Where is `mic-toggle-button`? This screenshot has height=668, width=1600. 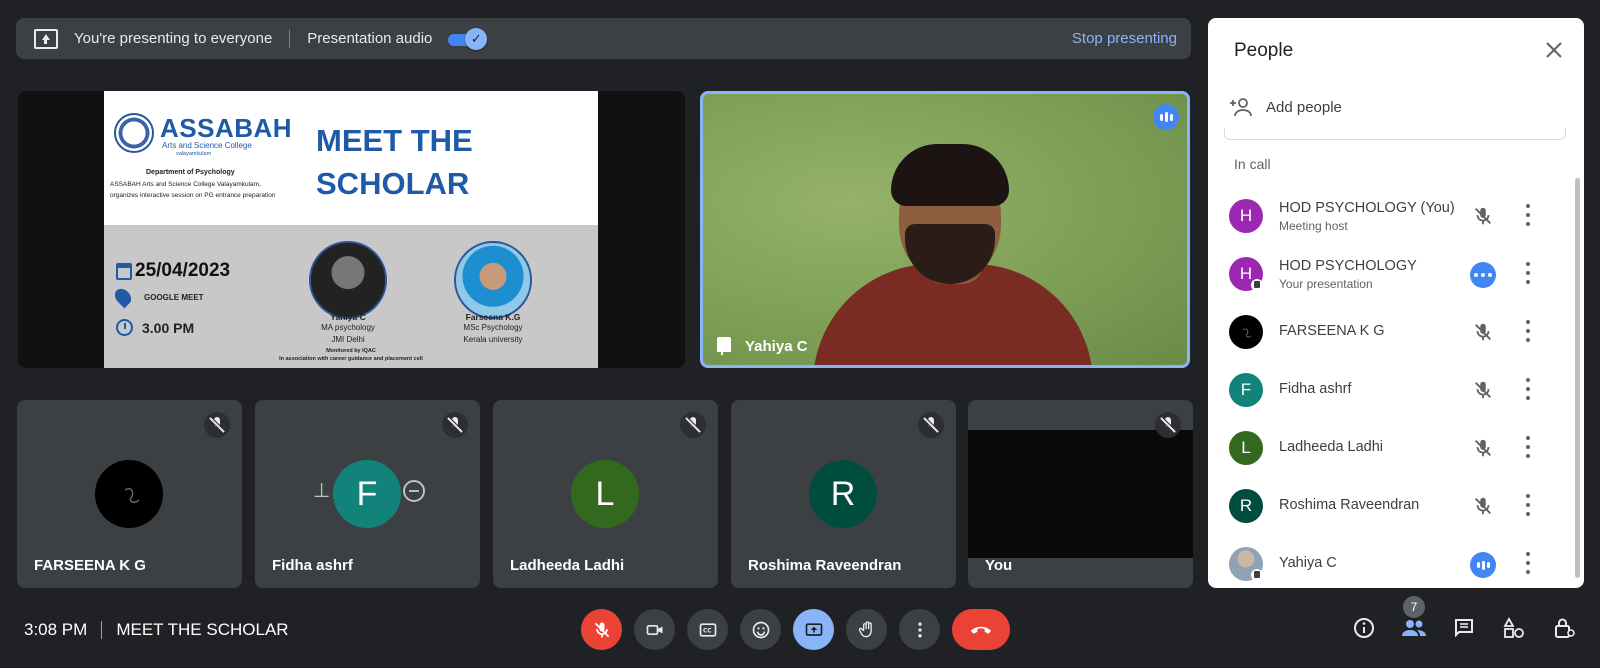
mic-toggle-button is located at coordinates (601, 629).